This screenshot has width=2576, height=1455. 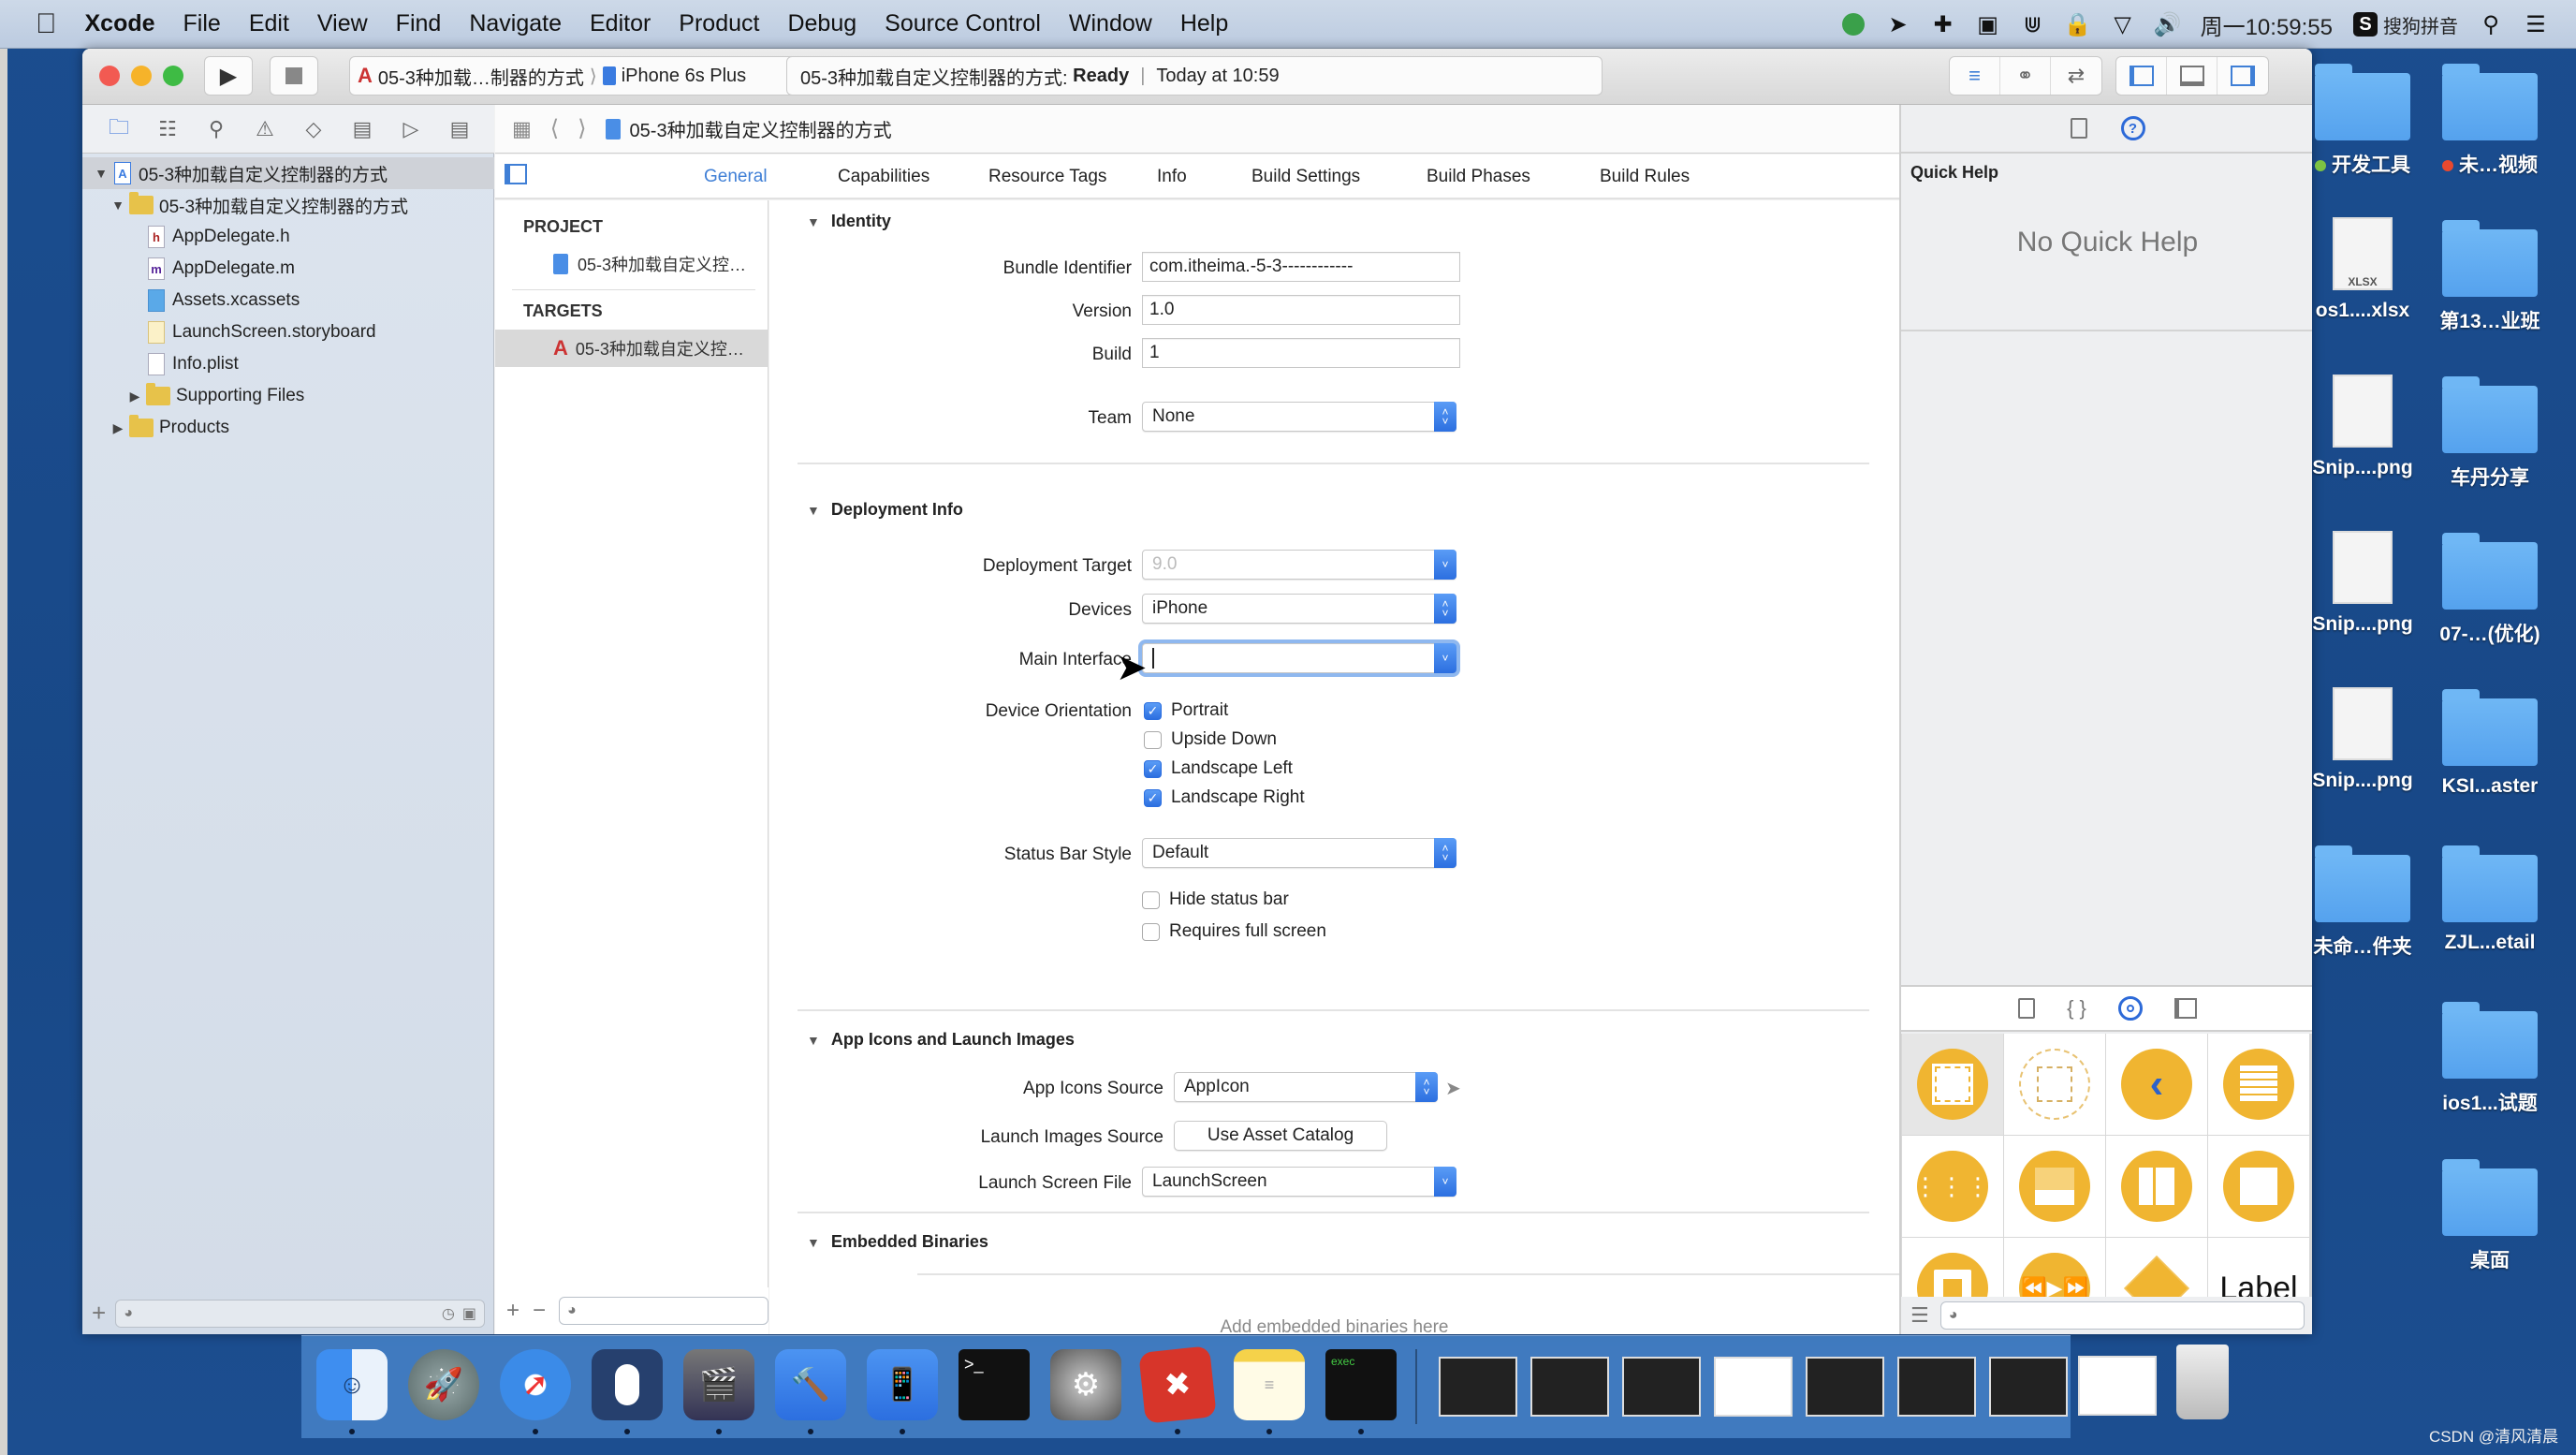 I want to click on upside-down-checkbox: Upside Down, so click(x=1210, y=739).